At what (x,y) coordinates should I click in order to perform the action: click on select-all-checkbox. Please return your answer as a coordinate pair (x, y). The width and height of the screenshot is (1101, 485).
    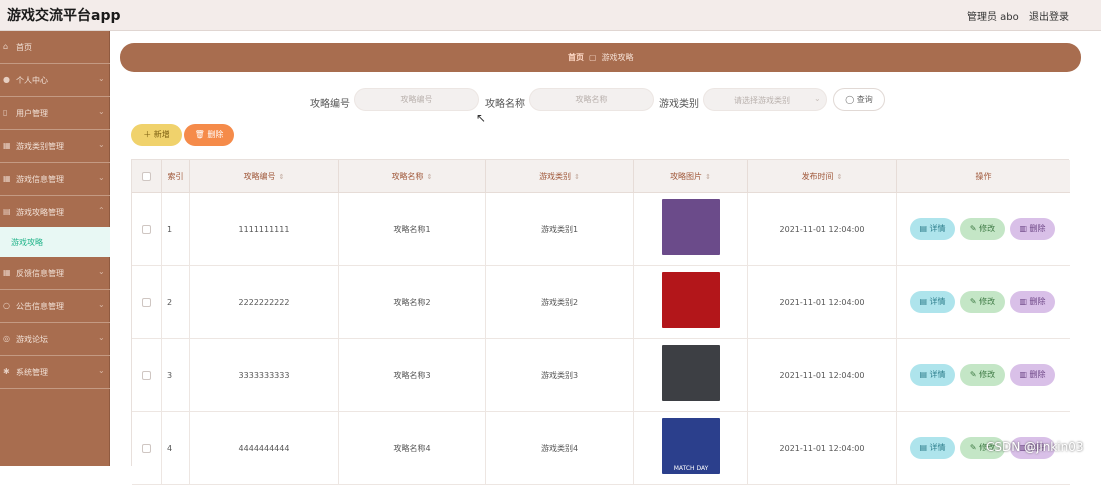
    Looking at the image, I should click on (146, 176).